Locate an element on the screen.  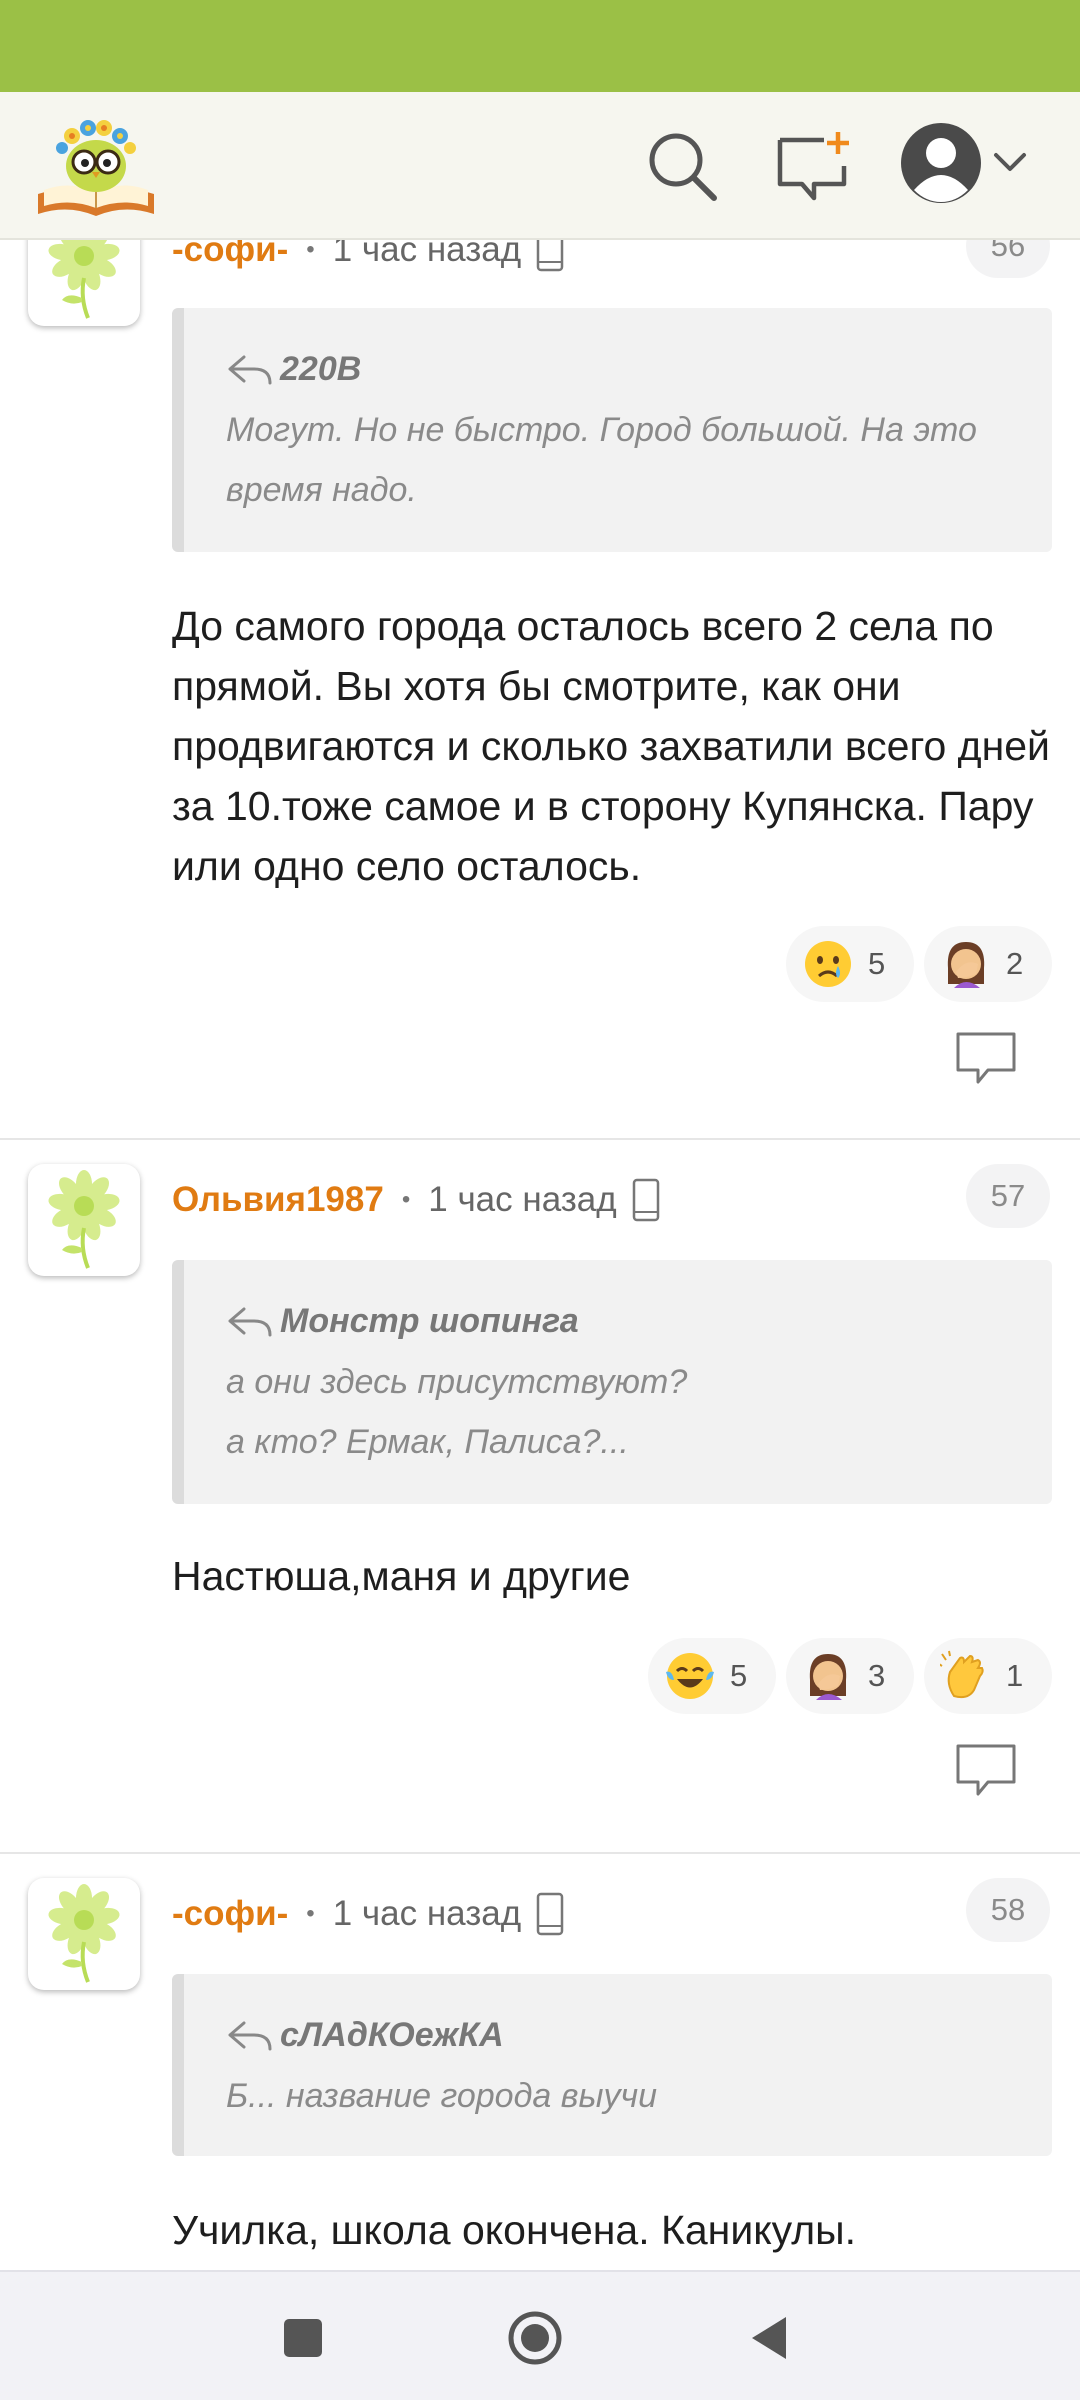
reaction-facepalm: 3 is located at coordinates (850, 1676).